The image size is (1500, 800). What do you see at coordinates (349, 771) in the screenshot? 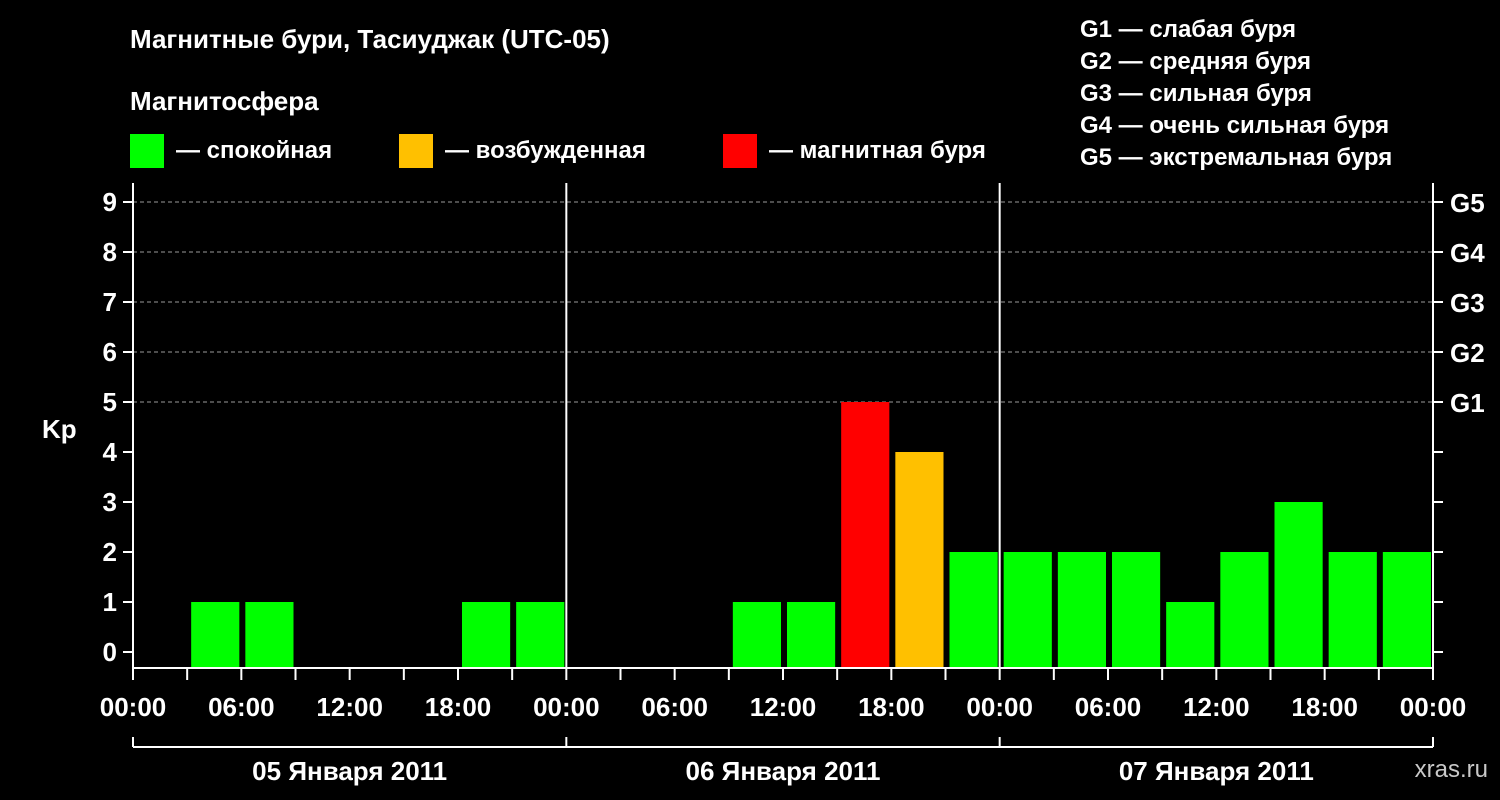
I see `day-label: 05 Января 2011` at bounding box center [349, 771].